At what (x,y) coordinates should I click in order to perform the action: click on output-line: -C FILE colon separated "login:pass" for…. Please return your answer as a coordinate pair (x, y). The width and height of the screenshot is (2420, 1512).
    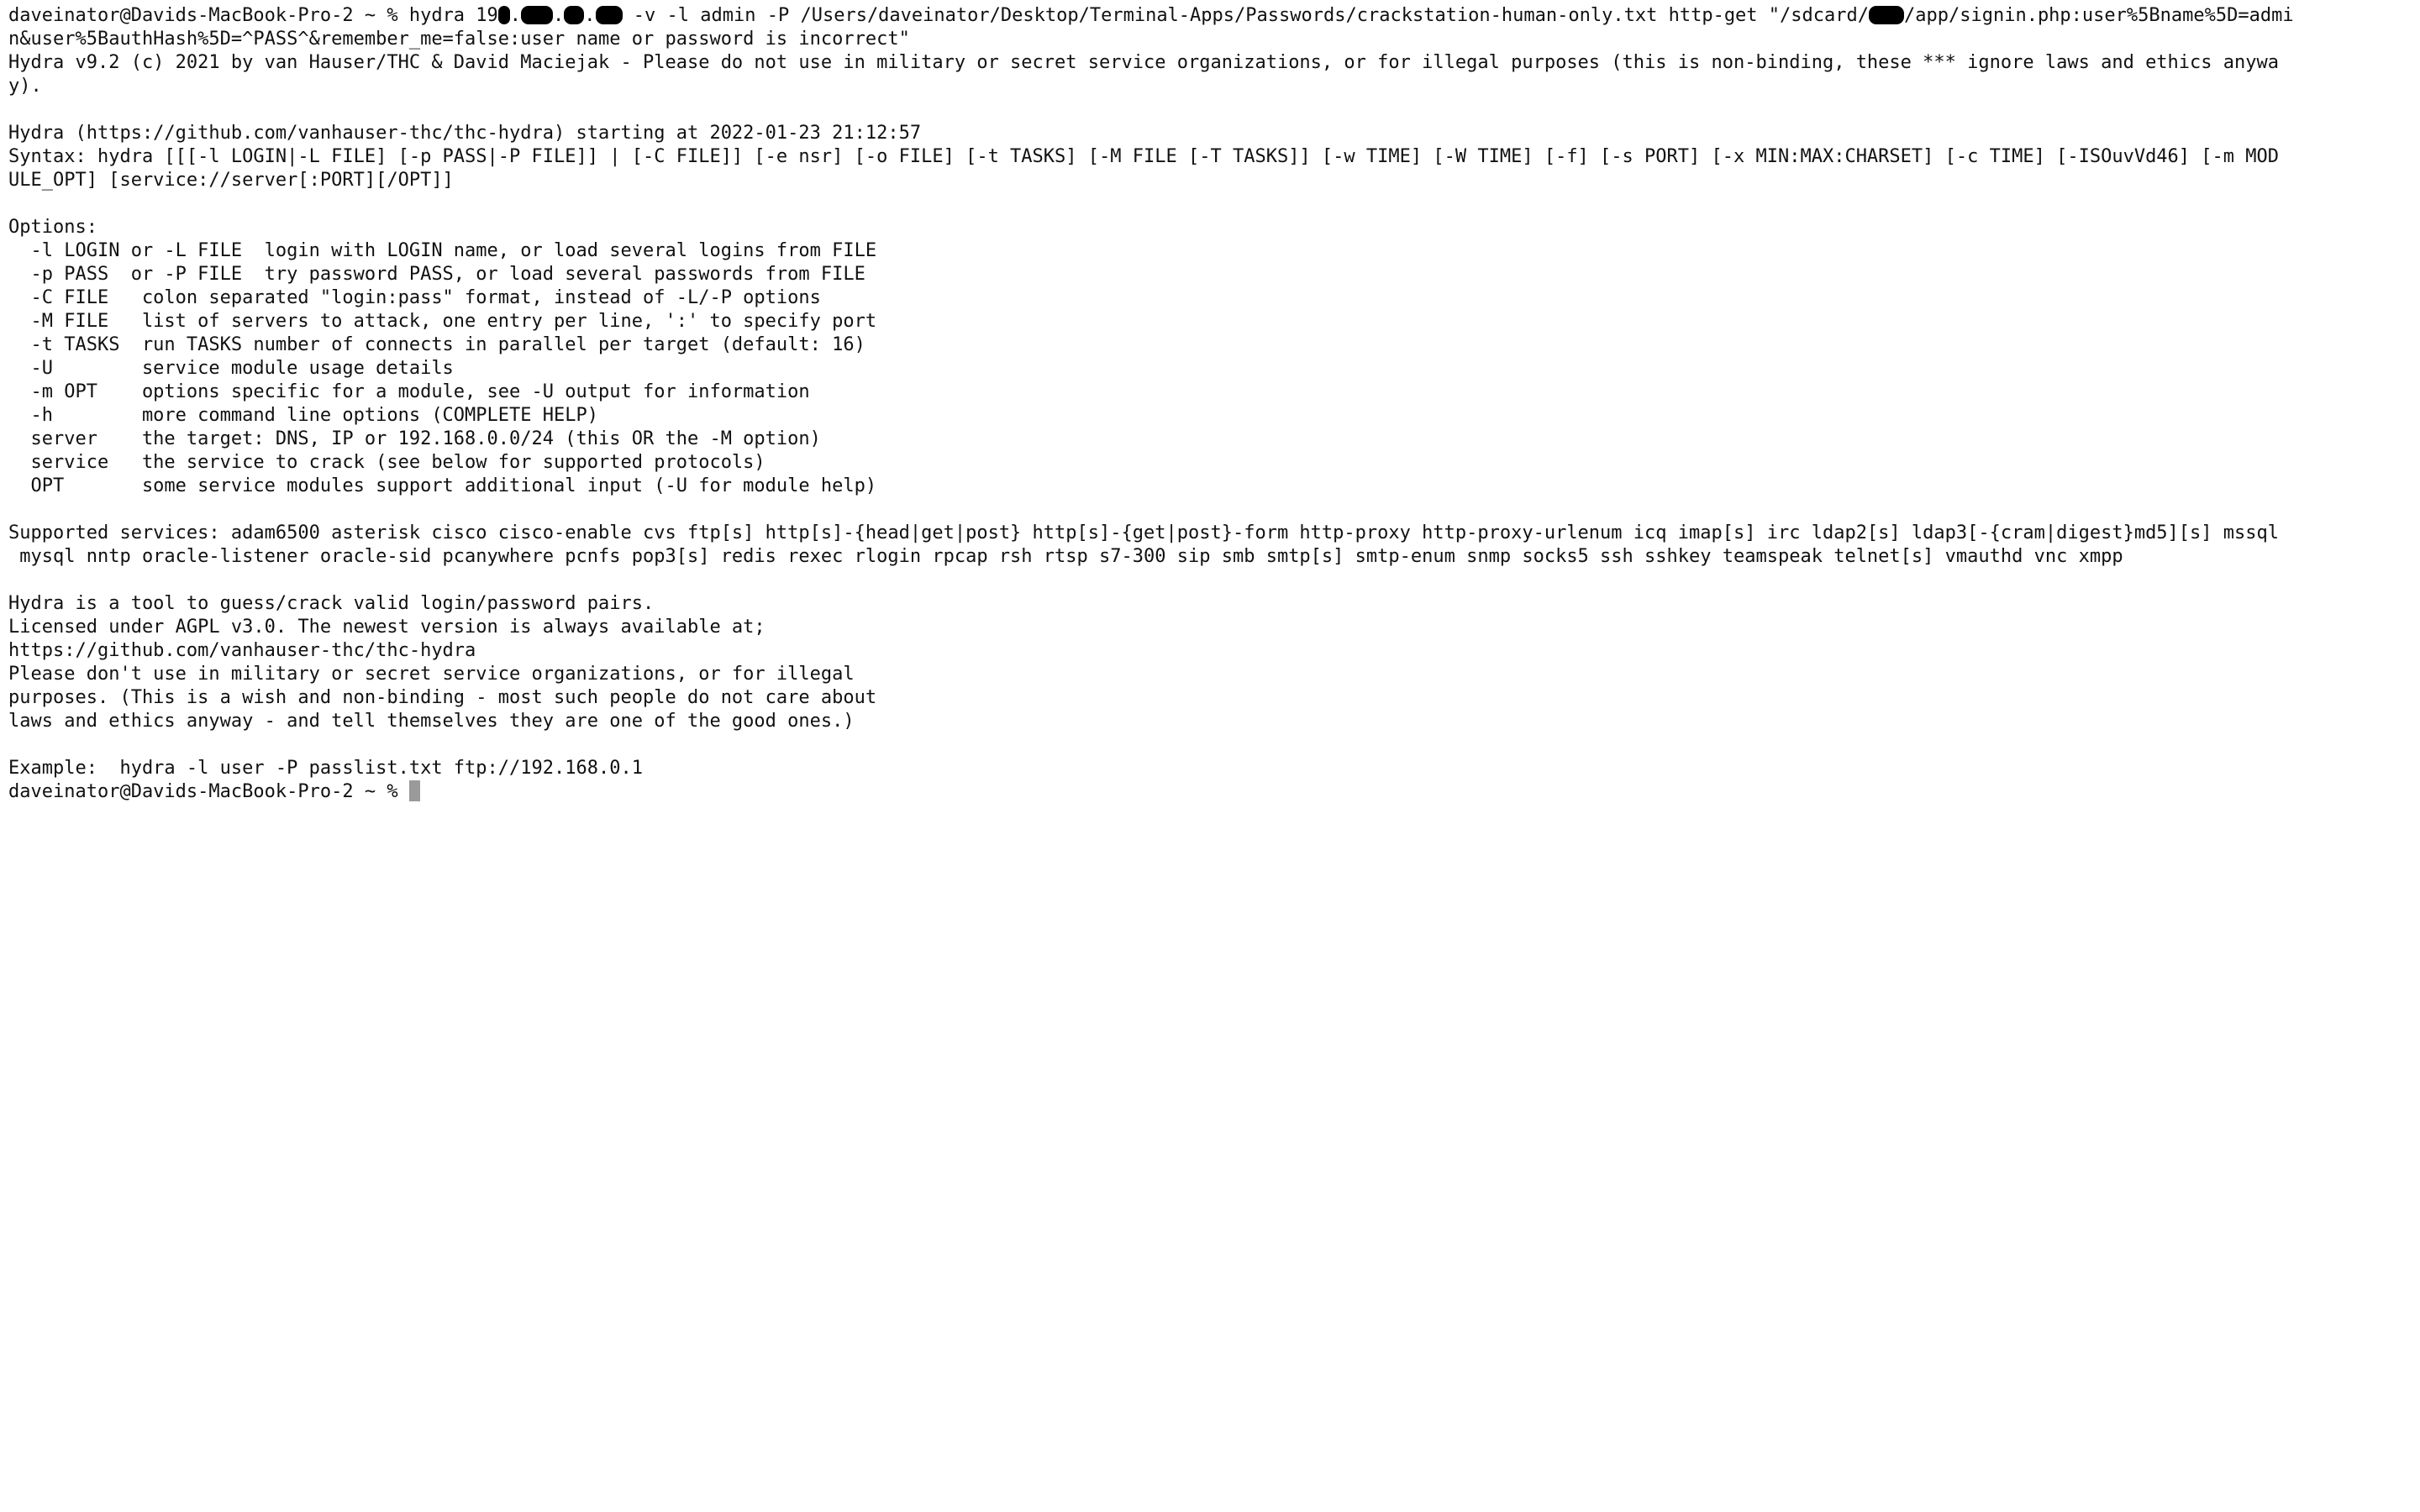
    Looking at the image, I should click on (414, 297).